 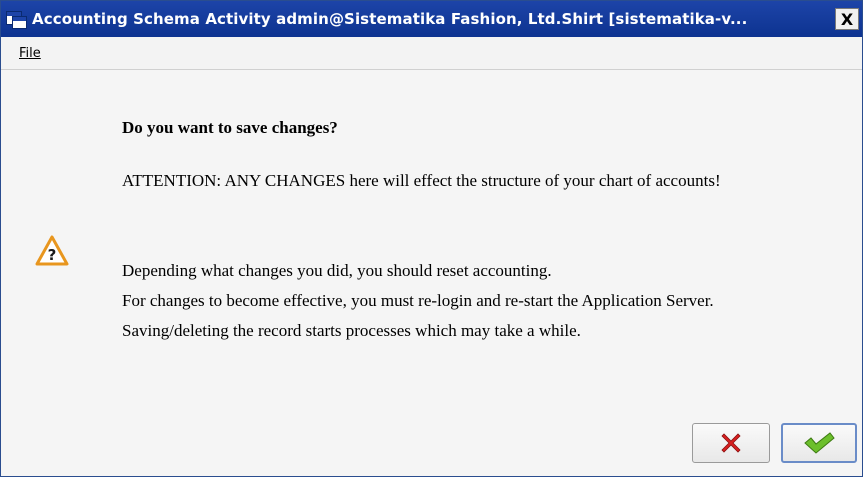 I want to click on warning-icon: ?, so click(x=52, y=250).